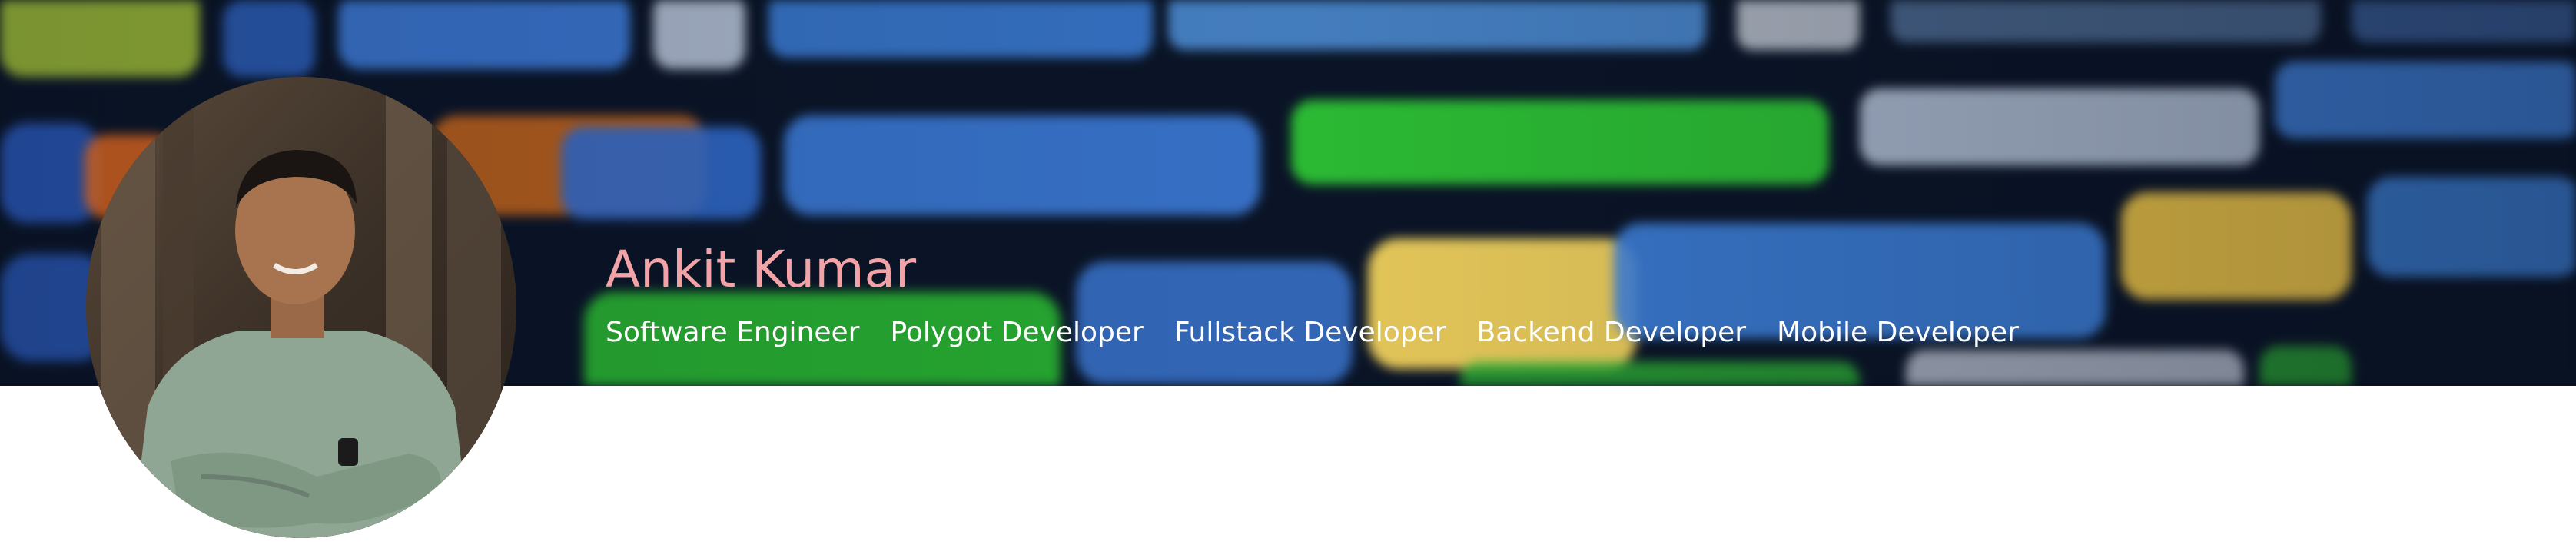  I want to click on role-item: Backend Developer, so click(1611, 332).